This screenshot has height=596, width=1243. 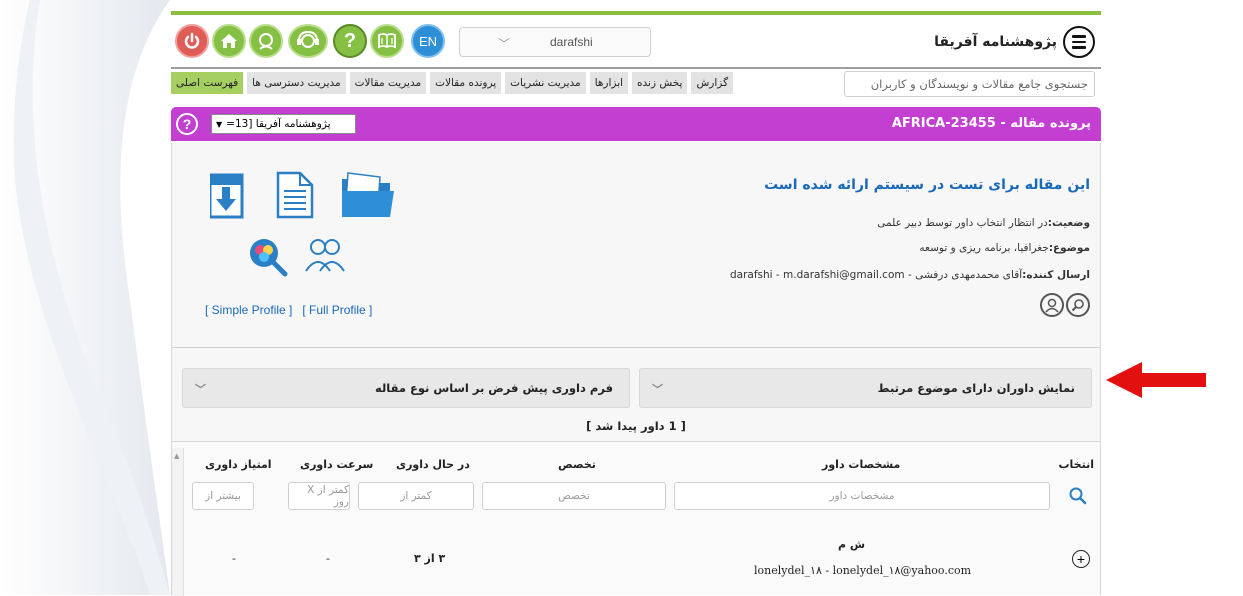 I want to click on journal-select: ▼ پژوهشنامه آفریقا [13=, so click(x=283, y=124).